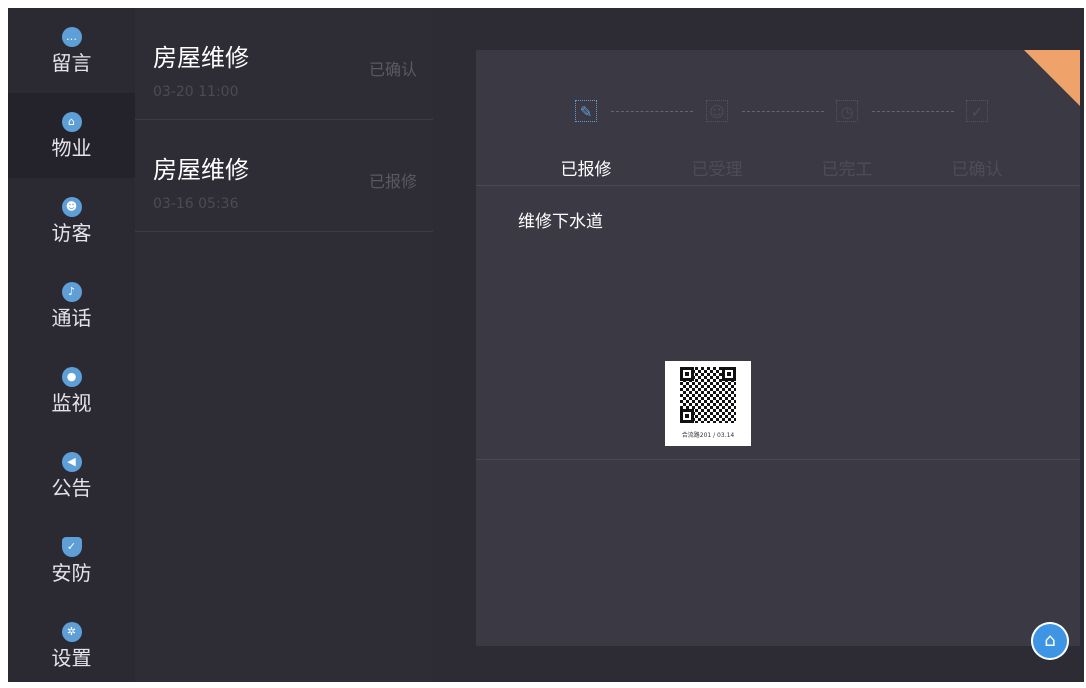 Image resolution: width=1086 pixels, height=688 pixels. Describe the element at coordinates (708, 435) in the screenshot. I see `photo-caption: 合流路201 / 03.14` at that location.